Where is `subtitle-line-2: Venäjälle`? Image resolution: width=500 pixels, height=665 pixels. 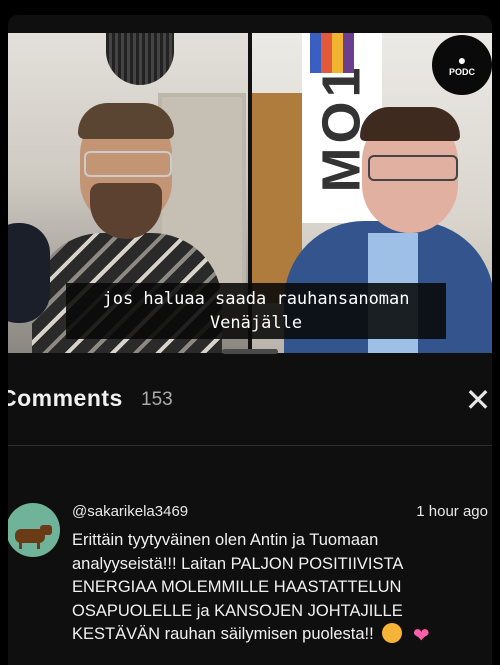 subtitle-line-2: Venäjälle is located at coordinates (256, 323).